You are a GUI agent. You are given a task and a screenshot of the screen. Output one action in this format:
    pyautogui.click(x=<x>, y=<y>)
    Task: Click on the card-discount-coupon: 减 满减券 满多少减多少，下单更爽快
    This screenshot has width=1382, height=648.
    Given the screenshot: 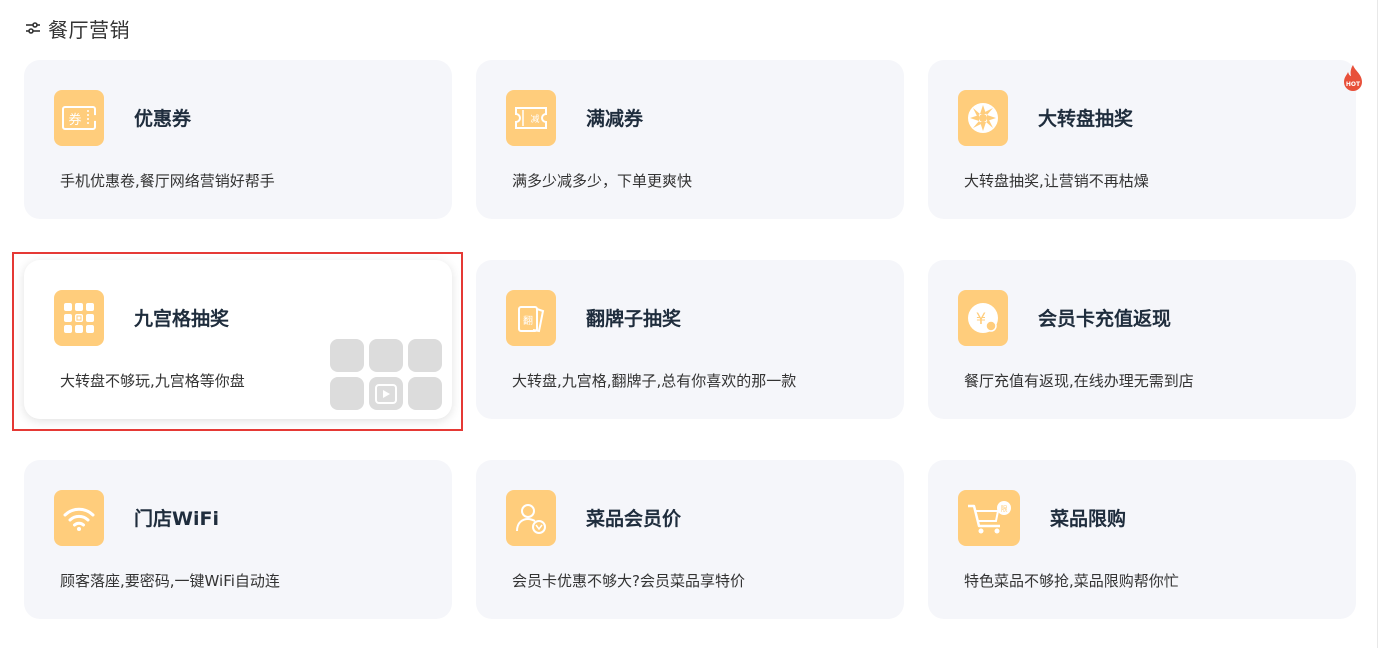 What is the action you would take?
    pyautogui.click(x=690, y=139)
    